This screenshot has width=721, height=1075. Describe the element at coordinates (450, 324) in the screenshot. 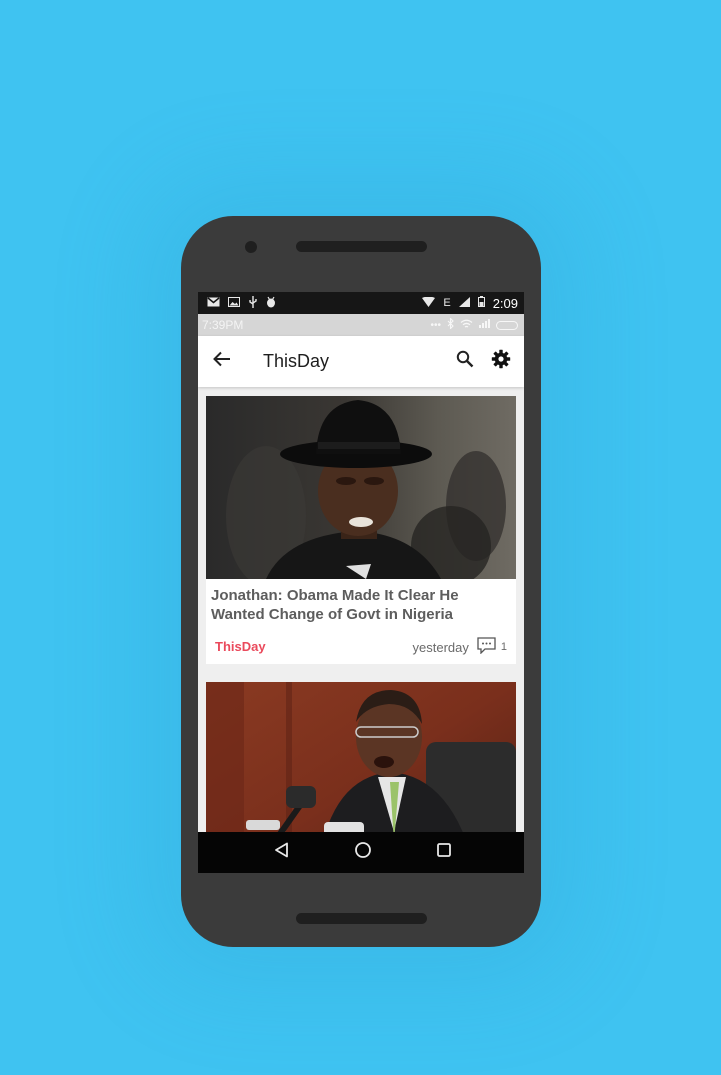

I see `bluetooth-icon` at that location.